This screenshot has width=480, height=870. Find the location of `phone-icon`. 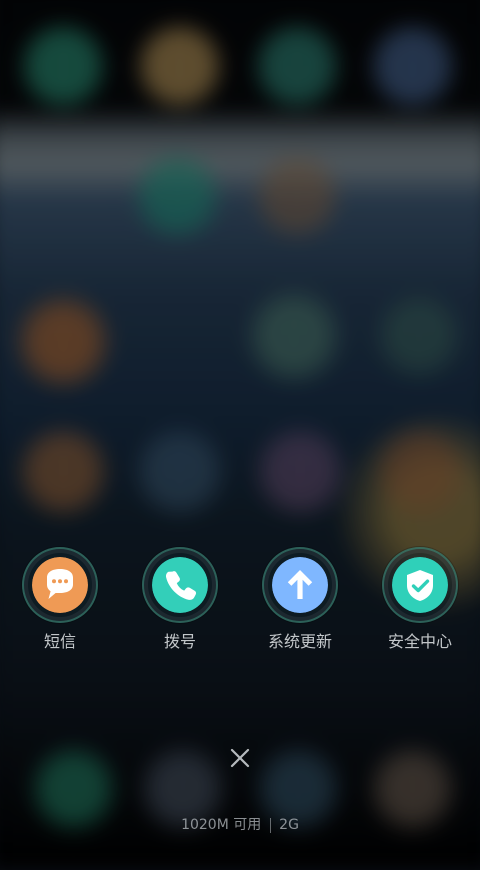

phone-icon is located at coordinates (180, 585).